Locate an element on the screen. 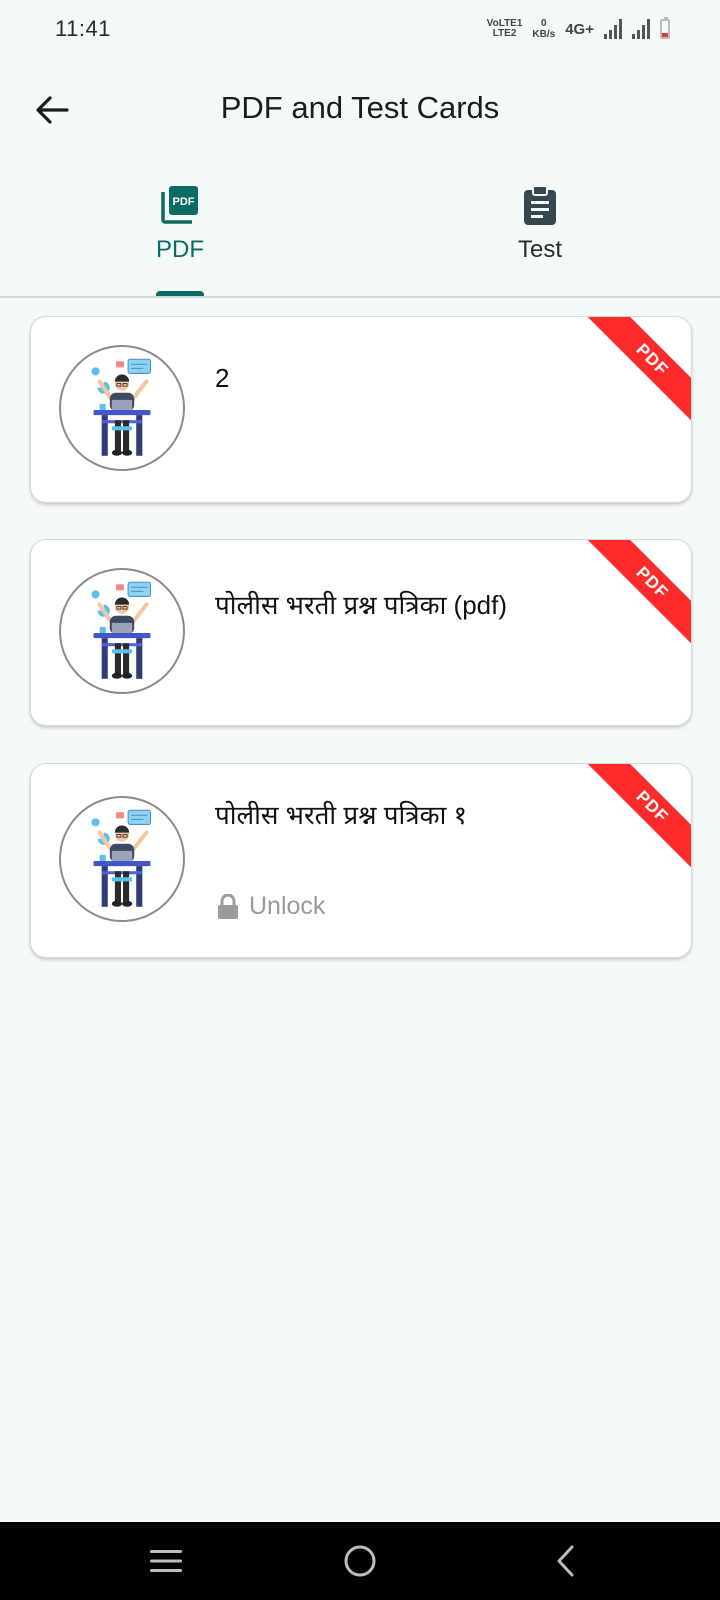 Image resolution: width=720 pixels, height=1600 pixels. volte-indicator: VoLTE1 LTE2 is located at coordinates (504, 28).